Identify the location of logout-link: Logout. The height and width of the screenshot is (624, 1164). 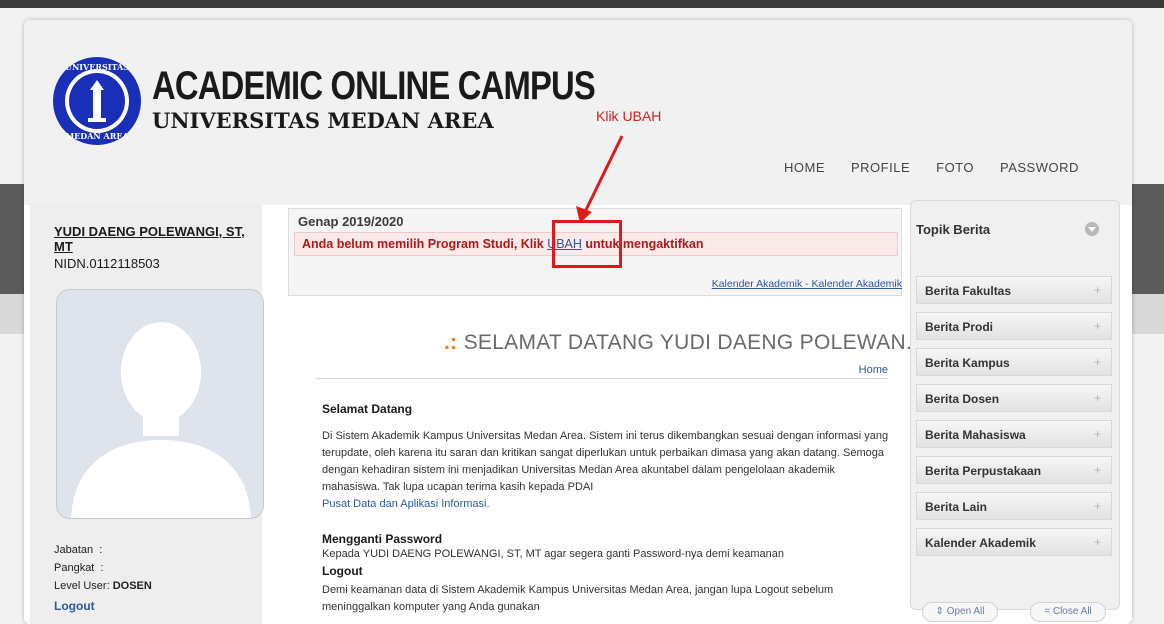
(74, 606).